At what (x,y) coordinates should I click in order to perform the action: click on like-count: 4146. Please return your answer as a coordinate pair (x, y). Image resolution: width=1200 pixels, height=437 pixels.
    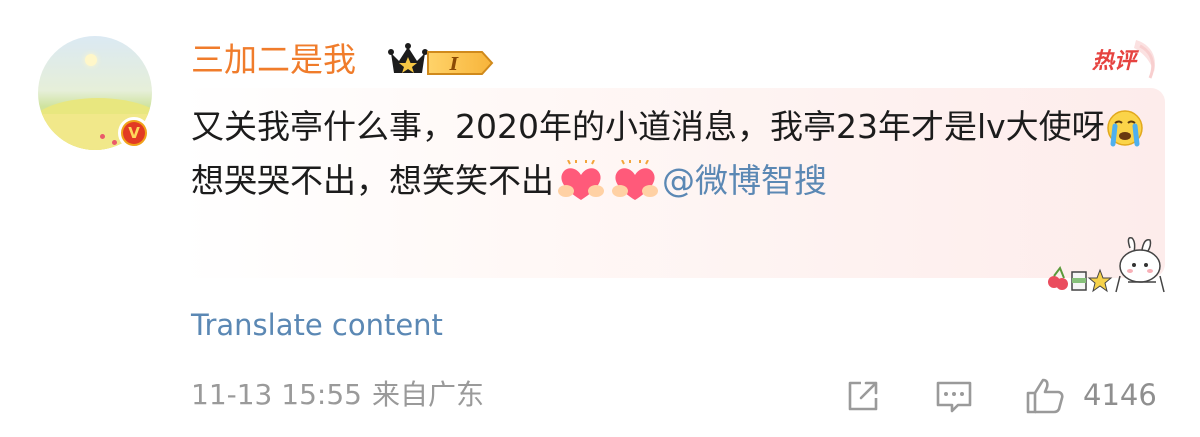
    Looking at the image, I should click on (1120, 395).